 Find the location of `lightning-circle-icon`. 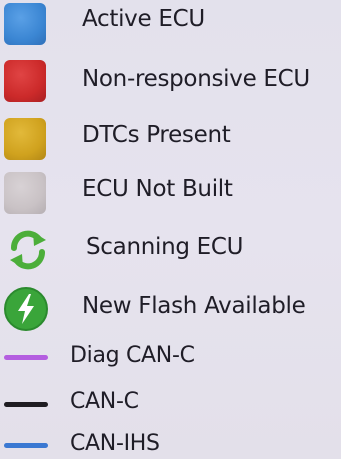

lightning-circle-icon is located at coordinates (26, 311).